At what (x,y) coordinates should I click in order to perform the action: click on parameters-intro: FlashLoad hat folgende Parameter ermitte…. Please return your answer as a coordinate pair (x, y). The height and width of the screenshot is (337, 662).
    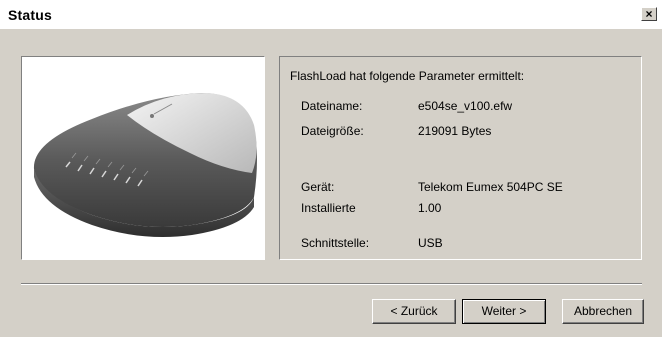
    Looking at the image, I should click on (407, 76).